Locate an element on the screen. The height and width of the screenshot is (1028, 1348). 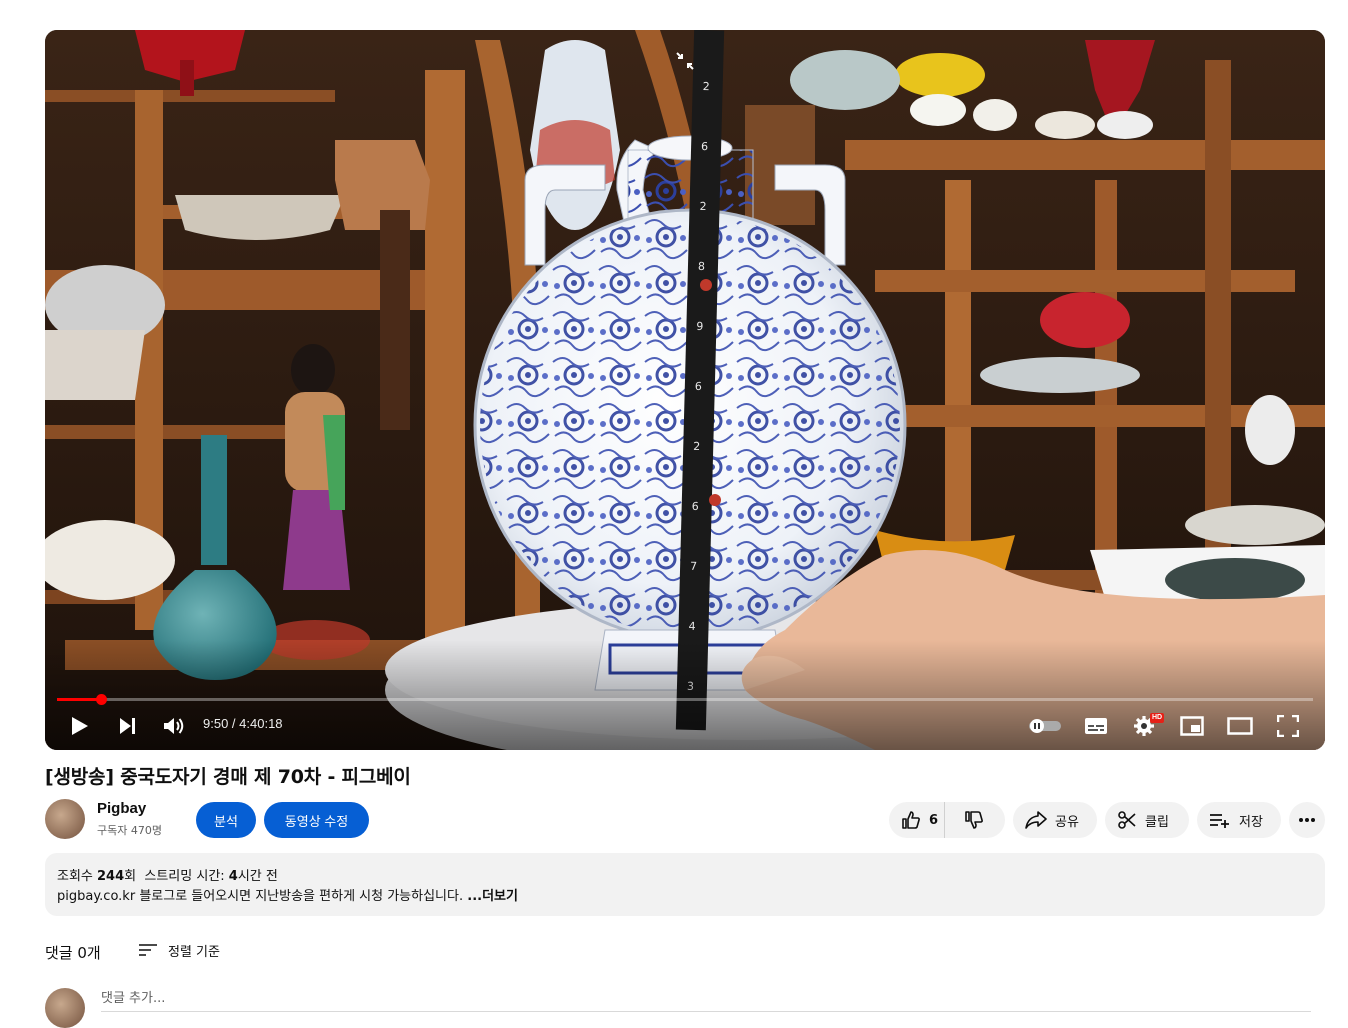
analytics-button: 분석 is located at coordinates (226, 820).